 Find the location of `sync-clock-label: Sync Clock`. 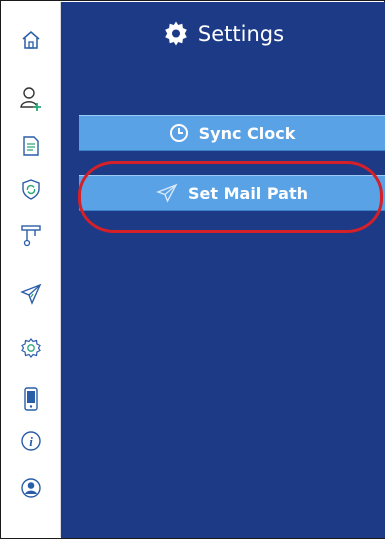

sync-clock-label: Sync Clock is located at coordinates (247, 133).